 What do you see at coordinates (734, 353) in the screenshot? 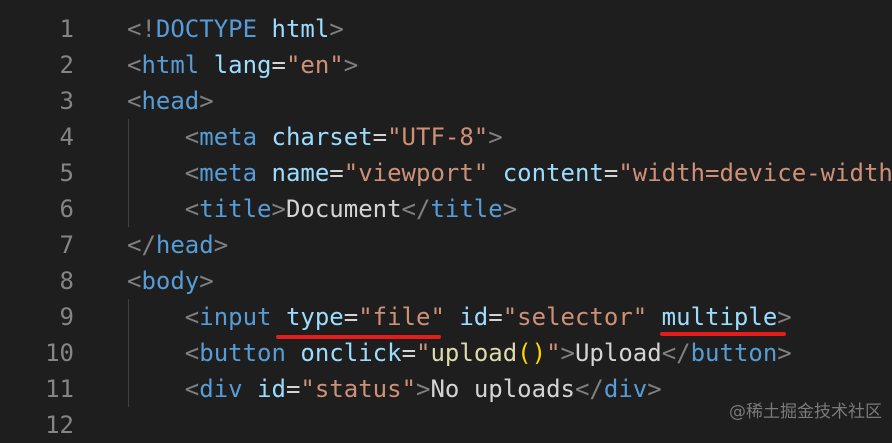
I see `token-tag: button` at bounding box center [734, 353].